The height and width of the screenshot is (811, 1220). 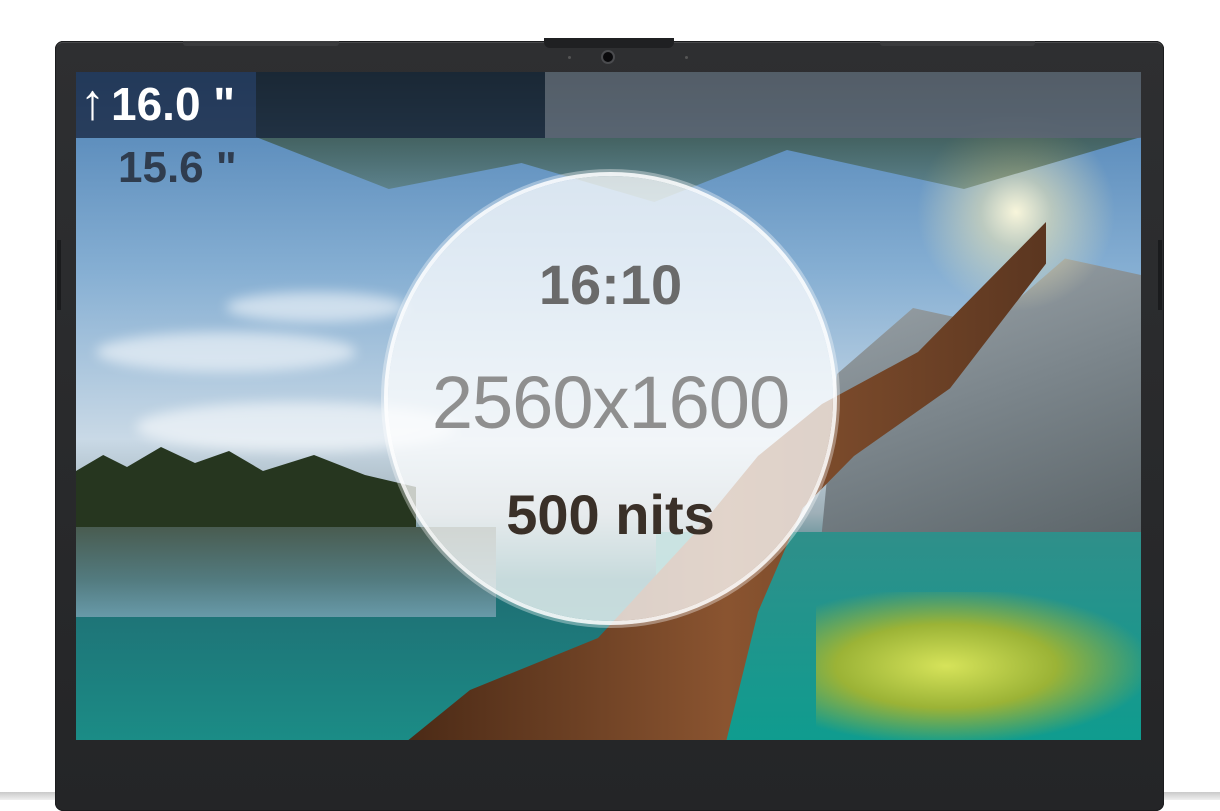 I want to click on screen-size-new: ↑ 16.0 ", so click(x=157, y=104).